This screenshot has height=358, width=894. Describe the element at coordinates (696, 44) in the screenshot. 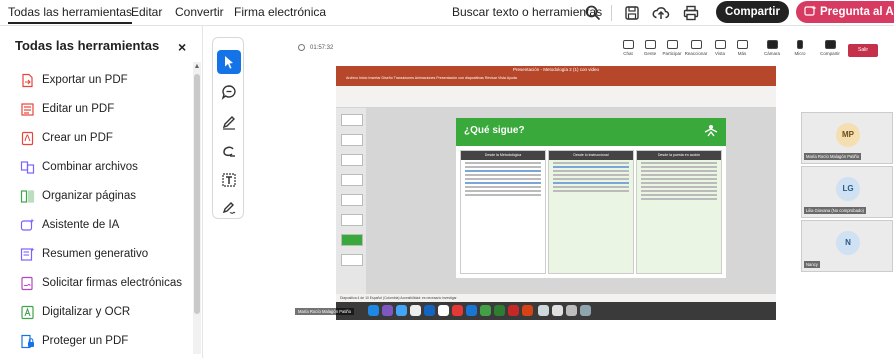

I see `smile-icon` at that location.